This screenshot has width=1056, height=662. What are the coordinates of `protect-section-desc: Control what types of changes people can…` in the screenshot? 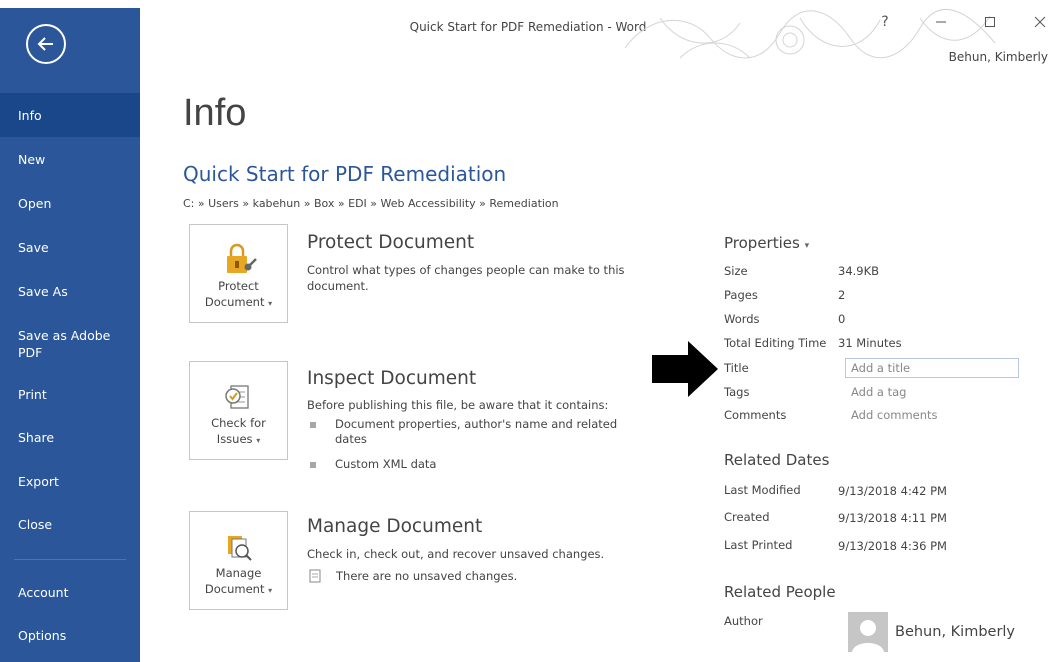 It's located at (466, 278).